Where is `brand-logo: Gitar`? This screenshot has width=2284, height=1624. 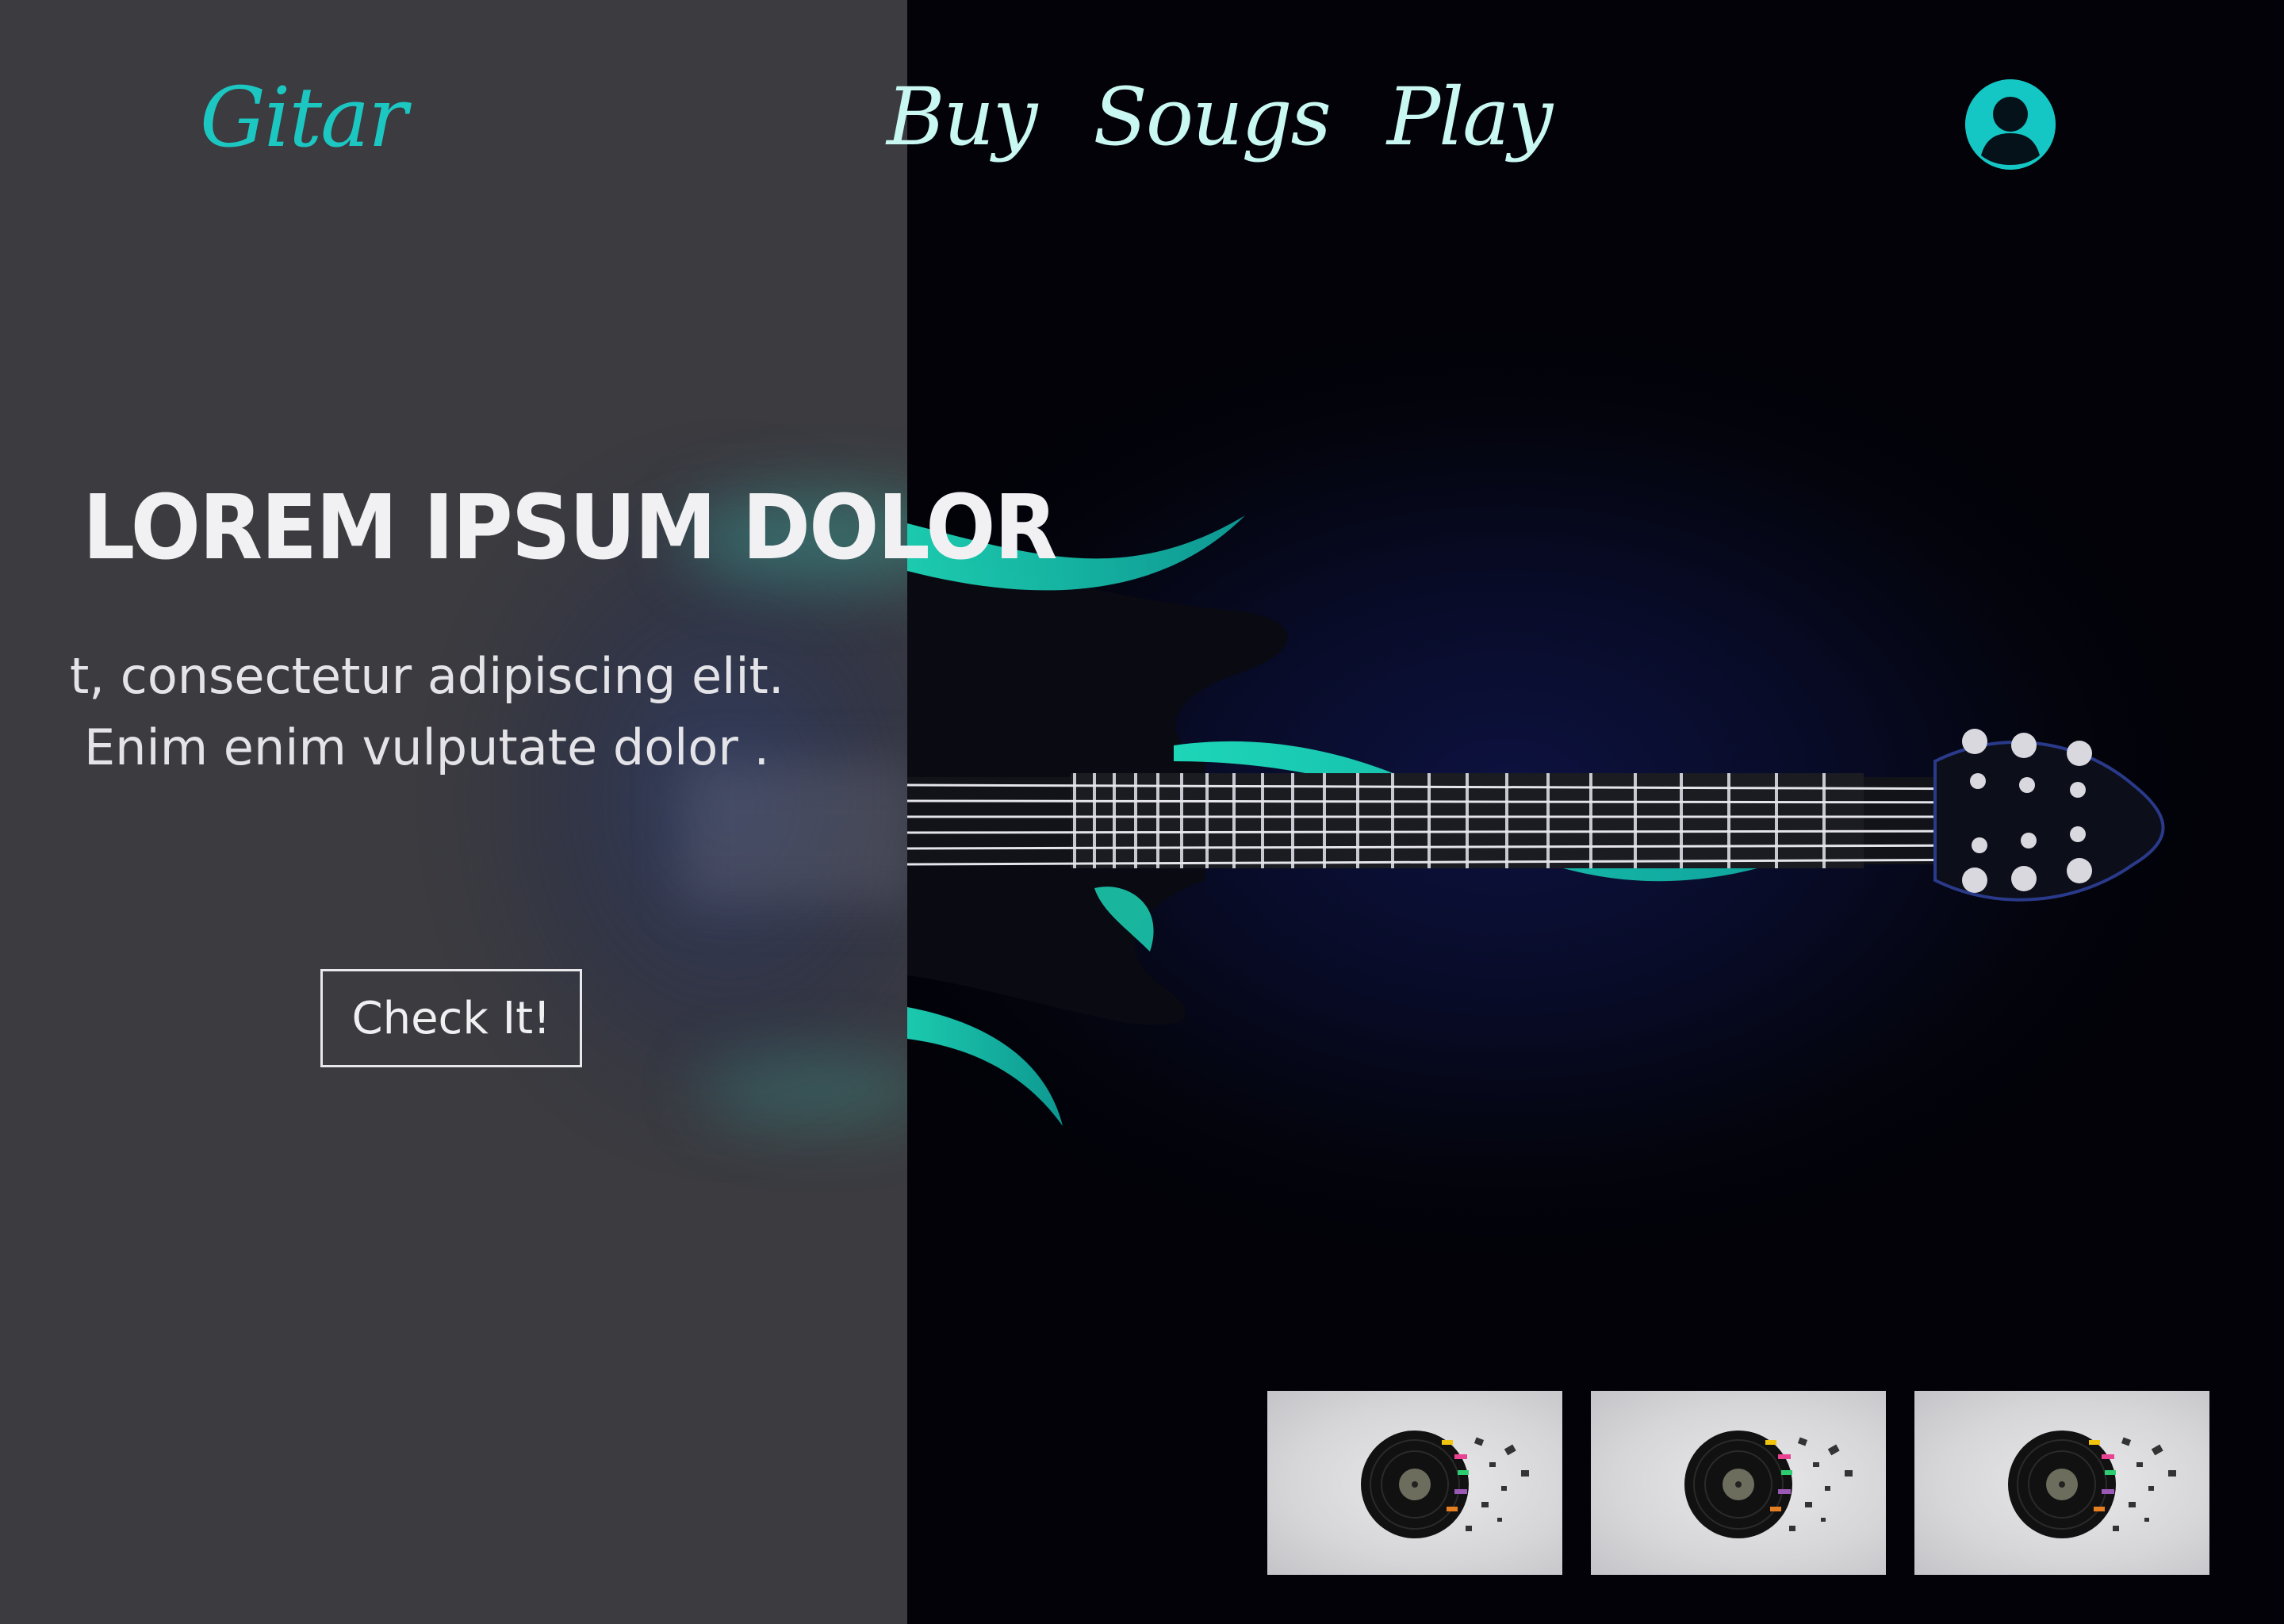 brand-logo: Gitar is located at coordinates (304, 117).